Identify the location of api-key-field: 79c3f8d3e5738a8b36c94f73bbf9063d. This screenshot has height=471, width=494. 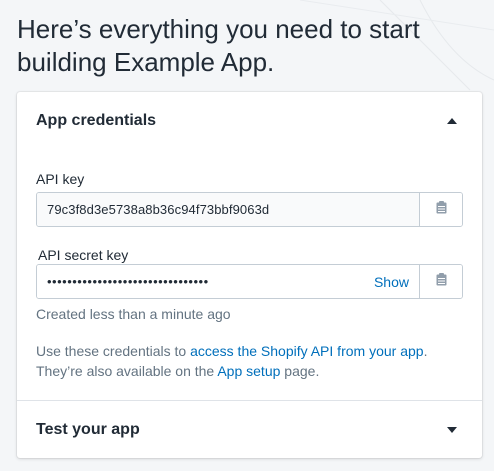
(249, 209).